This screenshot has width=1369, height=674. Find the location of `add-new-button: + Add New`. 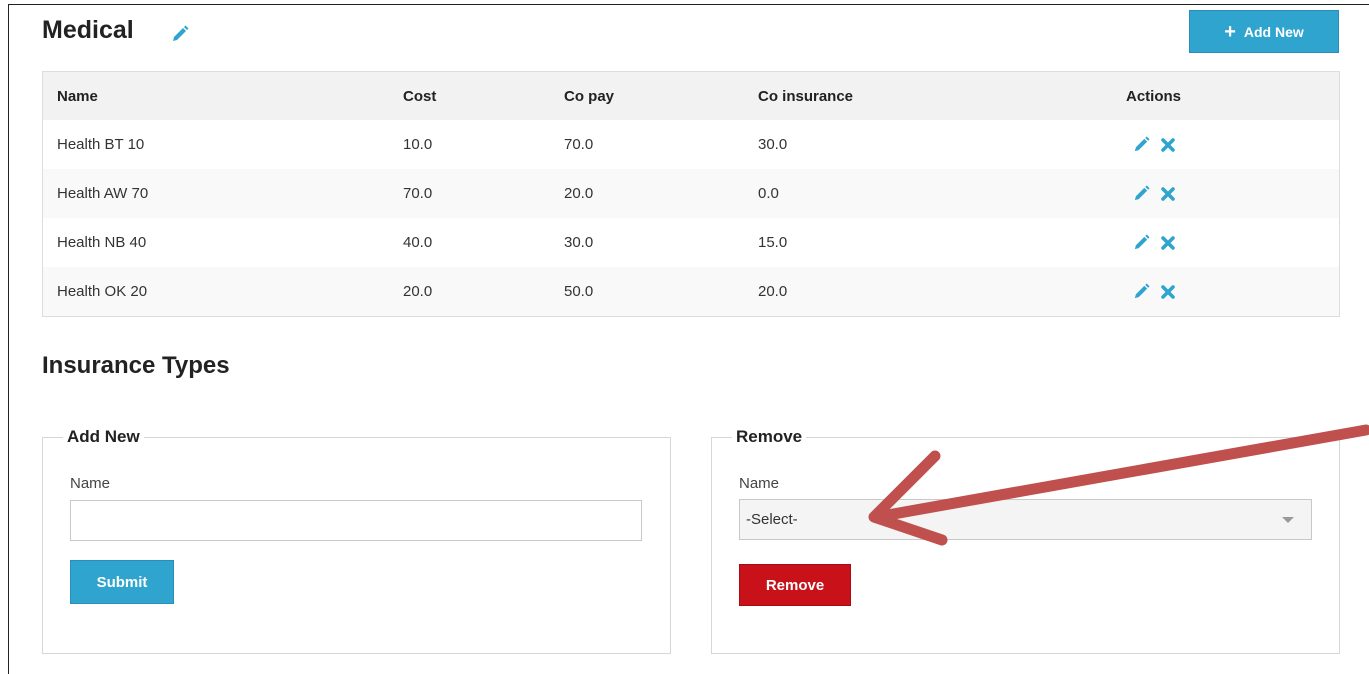

add-new-button: + Add New is located at coordinates (1264, 31).